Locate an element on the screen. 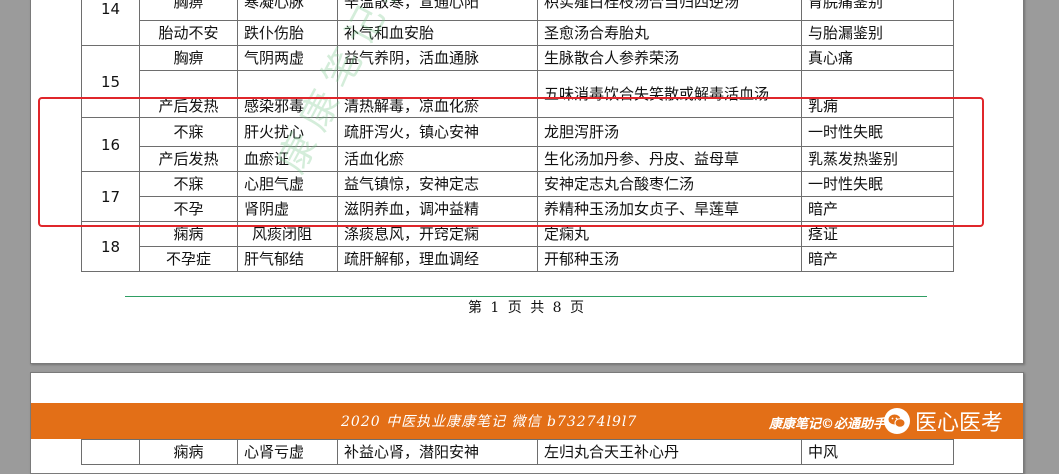 Image resolution: width=1059 pixels, height=474 pixels. note-cell: 胃脘痛鉴别 is located at coordinates (877, 10).